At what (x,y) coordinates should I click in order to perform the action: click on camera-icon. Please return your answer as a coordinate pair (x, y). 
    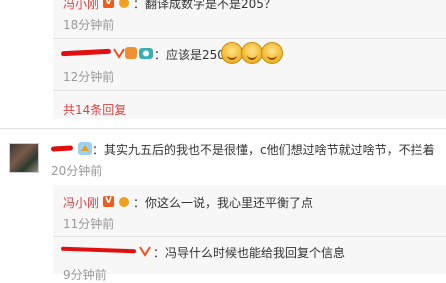
    Looking at the image, I should click on (146, 53).